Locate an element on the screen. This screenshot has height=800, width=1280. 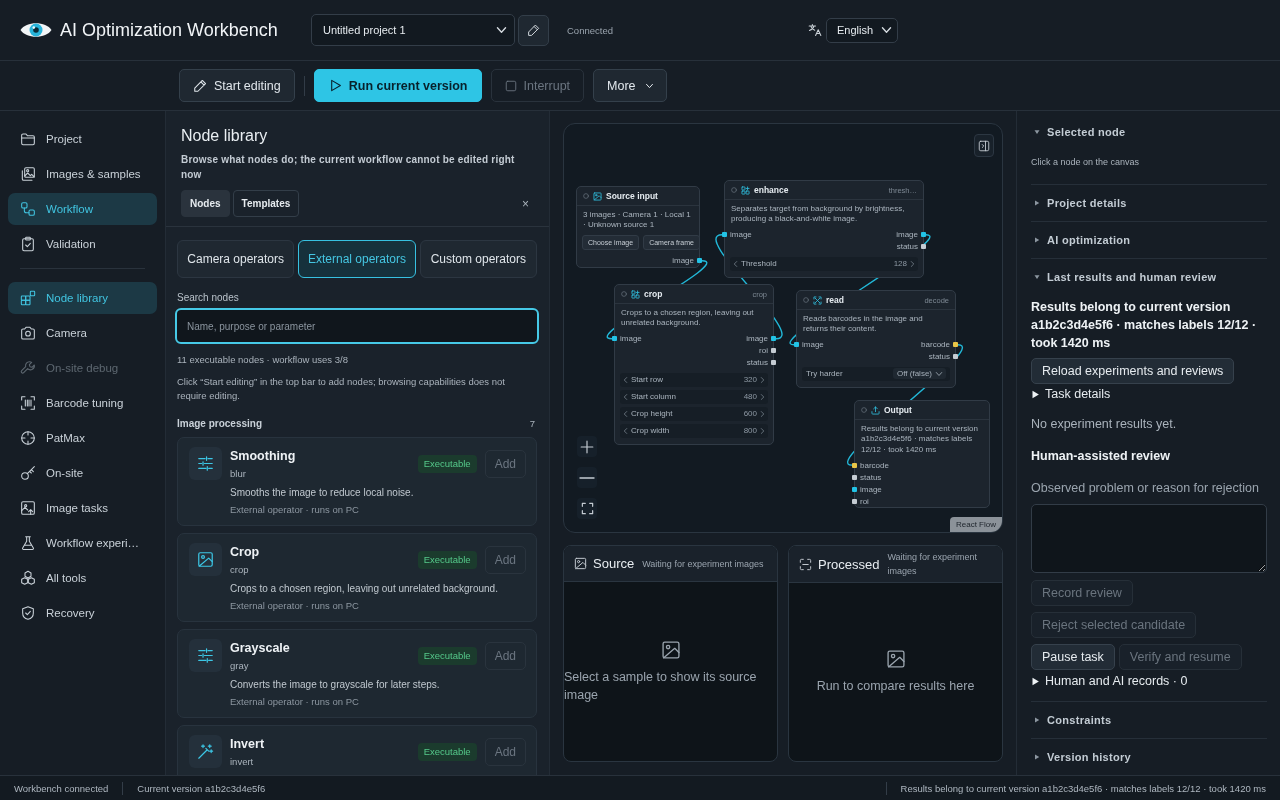
panel-description: Browse what nodes do; the current workflow cannot be edited right now is located at coordinates (348, 167).